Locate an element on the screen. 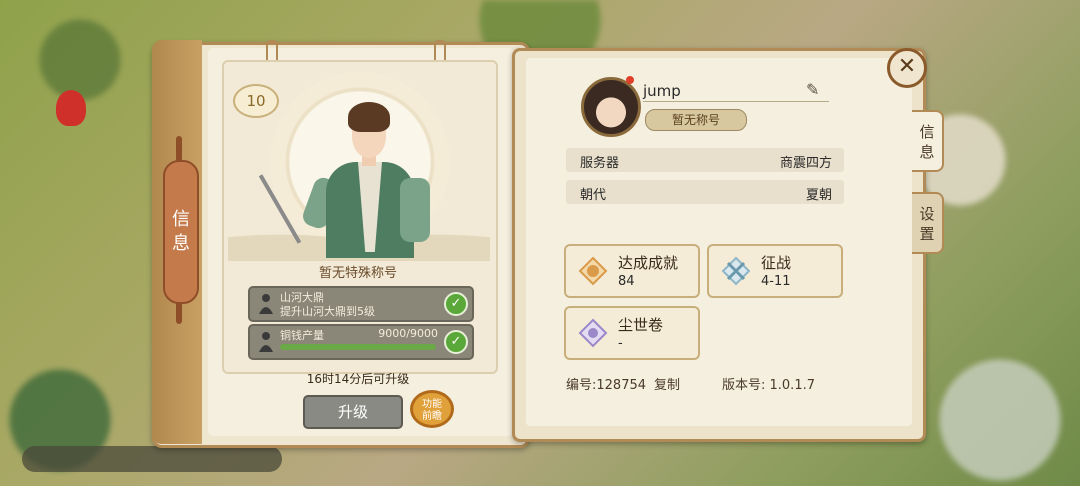  task-title: 铜钱产量 is located at coordinates (302, 335).